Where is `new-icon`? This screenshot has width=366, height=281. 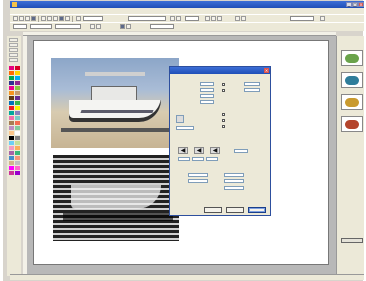
new-icon is located at coordinates (15, 18).